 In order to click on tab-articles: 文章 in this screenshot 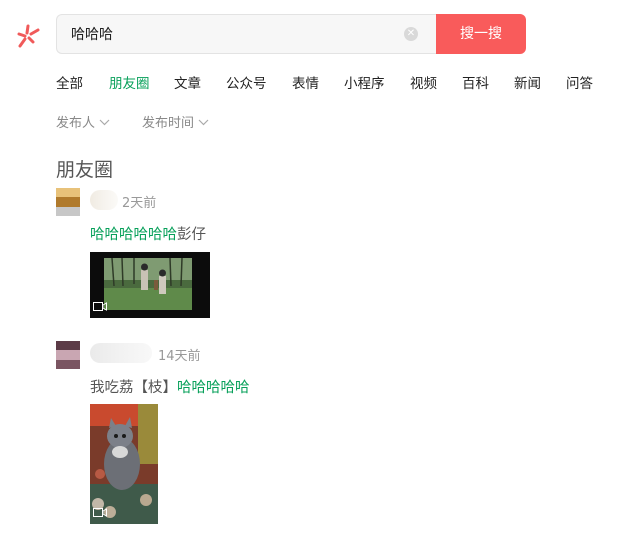, I will do `click(187, 82)`.